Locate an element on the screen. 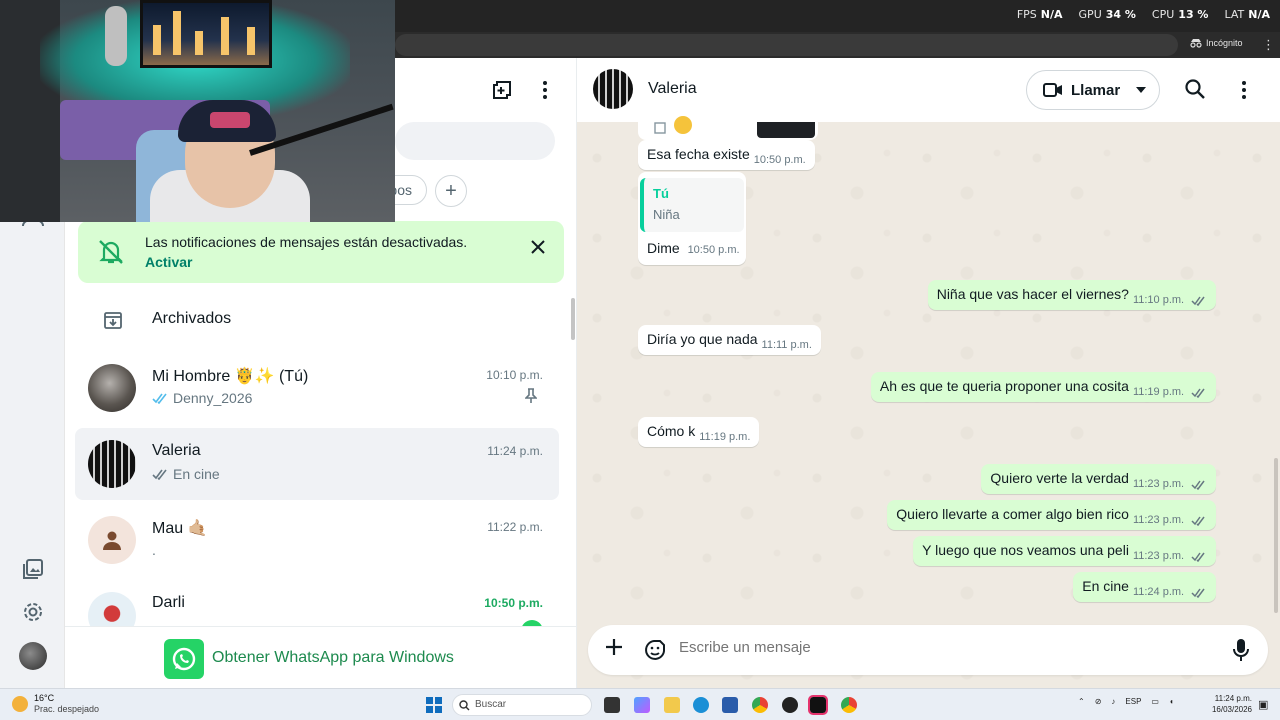 This screenshot has width=1280, height=720. archived-label: Archivados is located at coordinates (192, 318).